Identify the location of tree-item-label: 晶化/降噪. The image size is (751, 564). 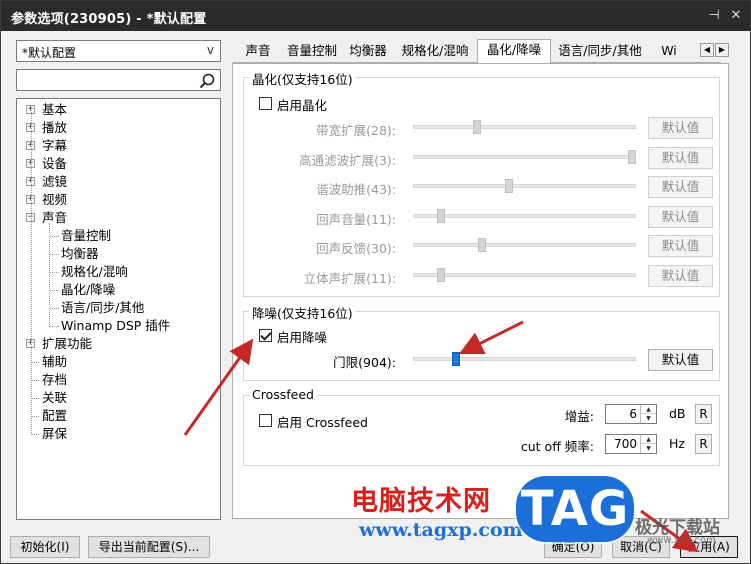
(88, 289).